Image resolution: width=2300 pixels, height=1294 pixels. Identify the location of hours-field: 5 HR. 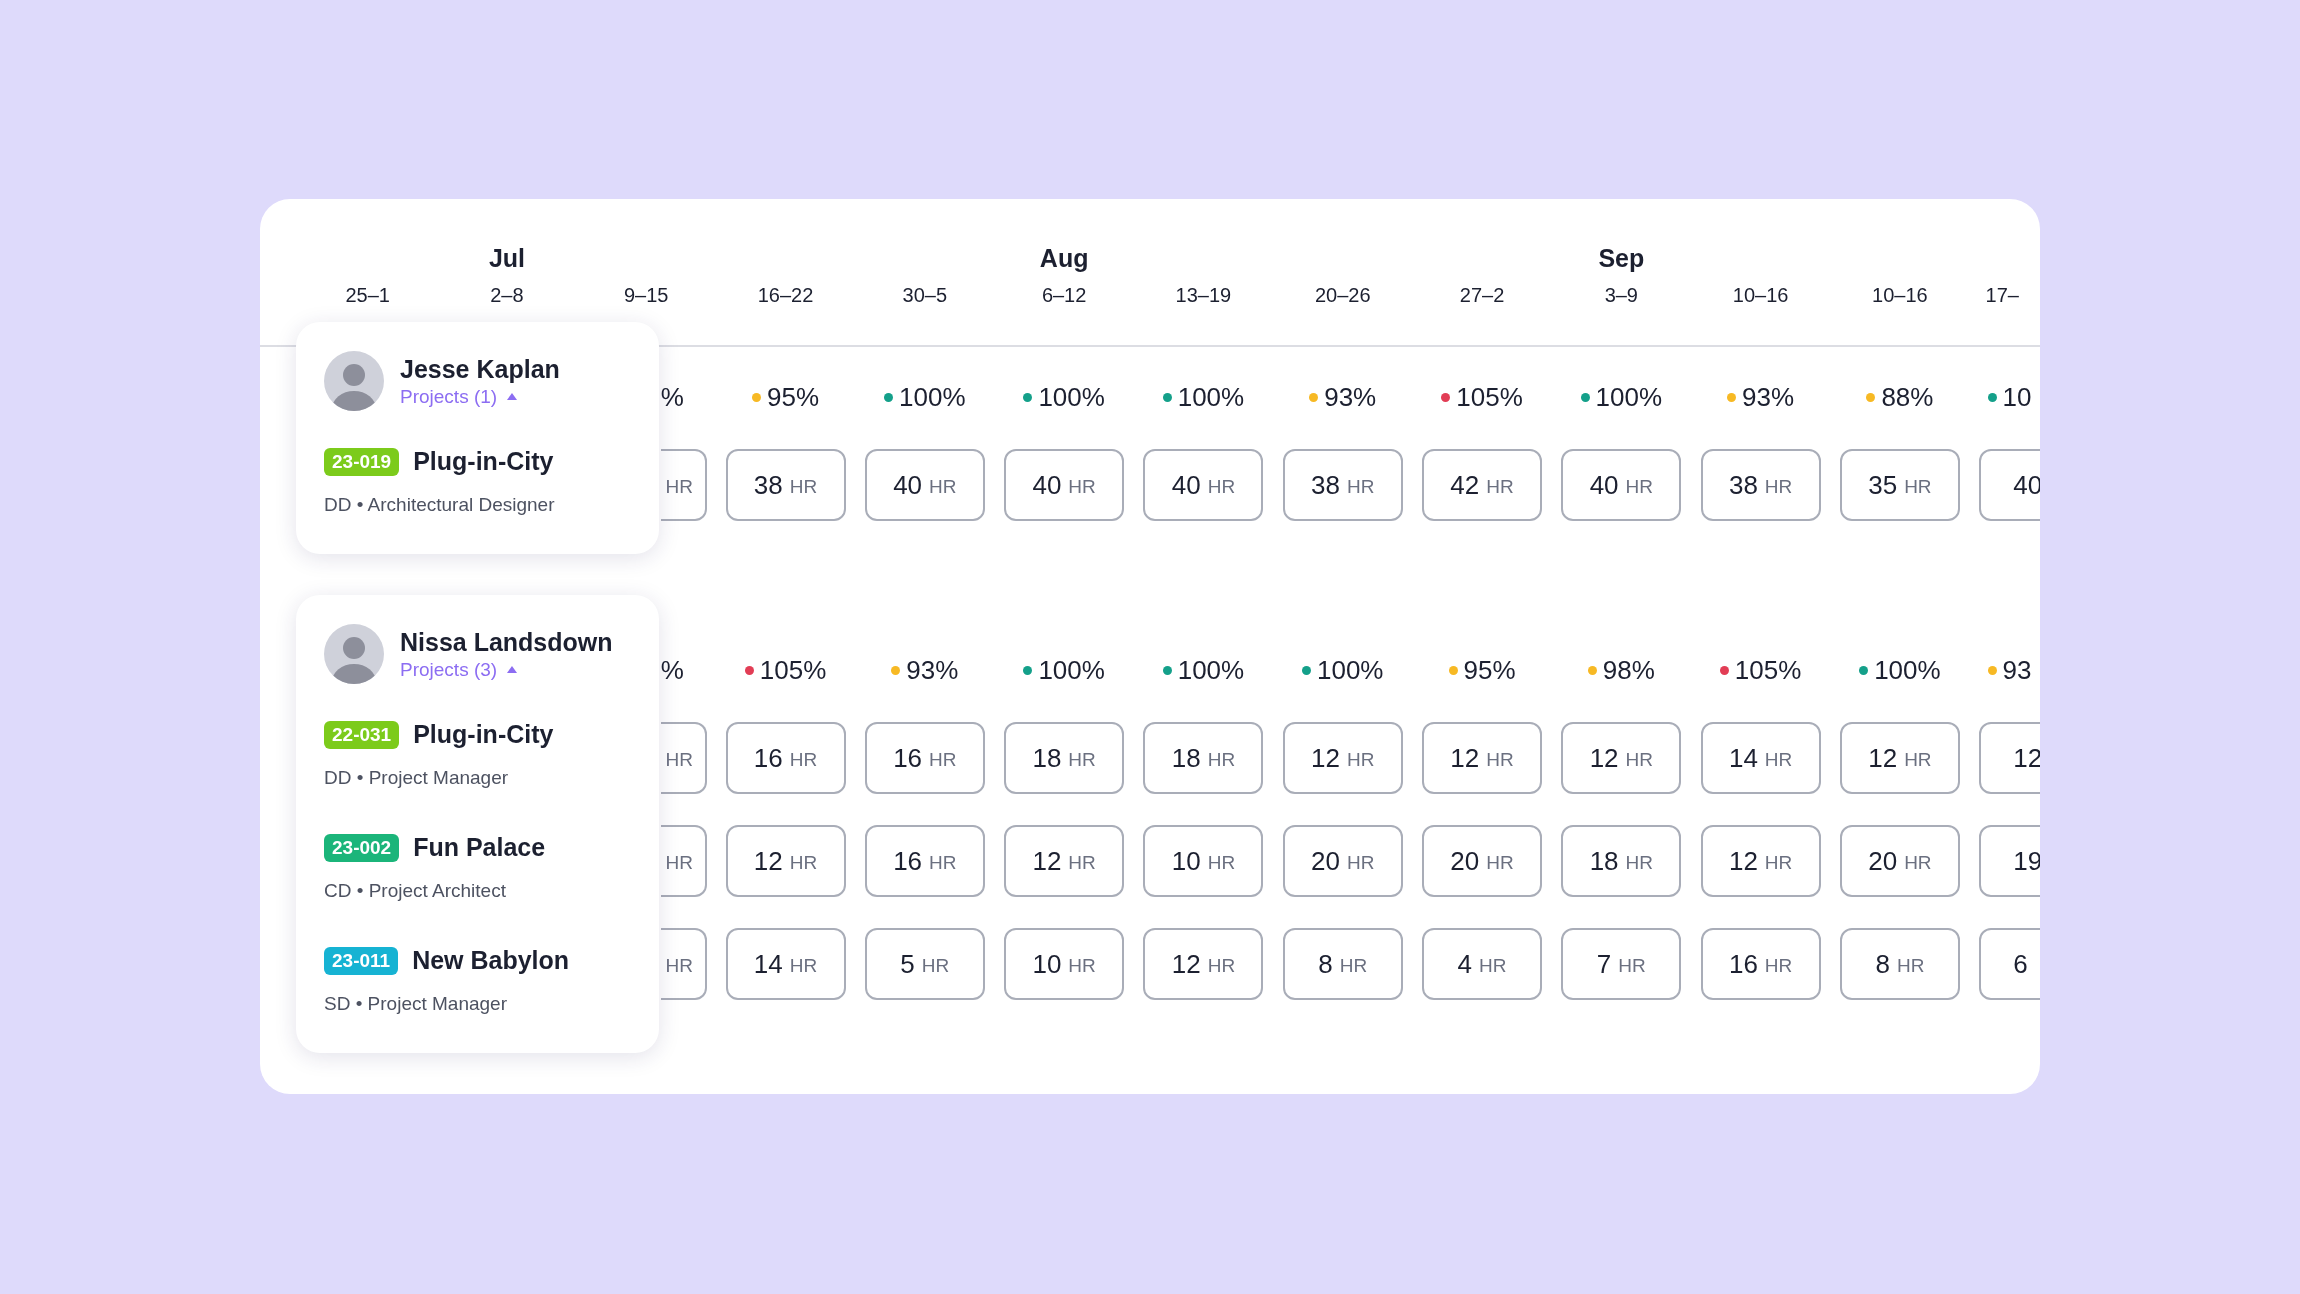
(924, 964).